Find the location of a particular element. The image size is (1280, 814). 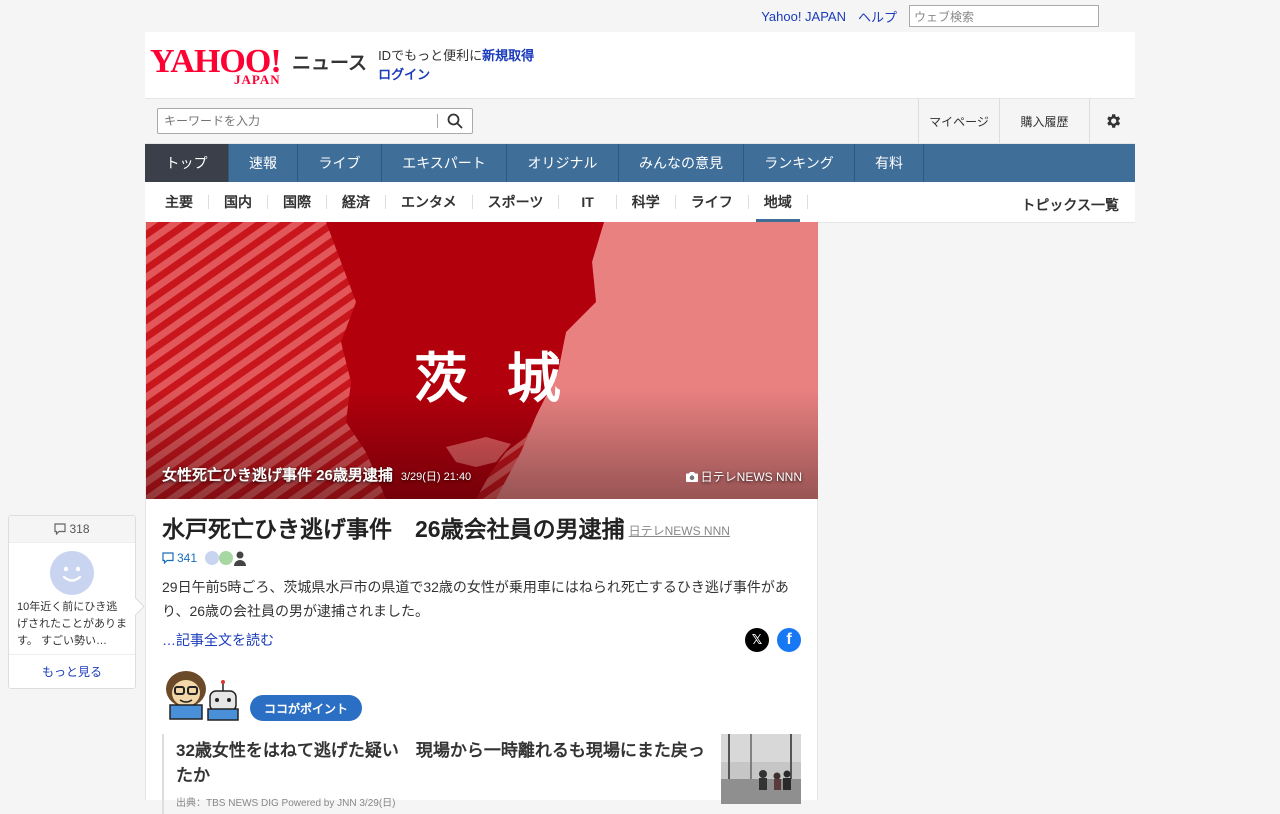

article-title: 水戸死亡ひき逃げ事件 26歳会社員の男逮捕 日テレNEWS NNN is located at coordinates (481, 530).